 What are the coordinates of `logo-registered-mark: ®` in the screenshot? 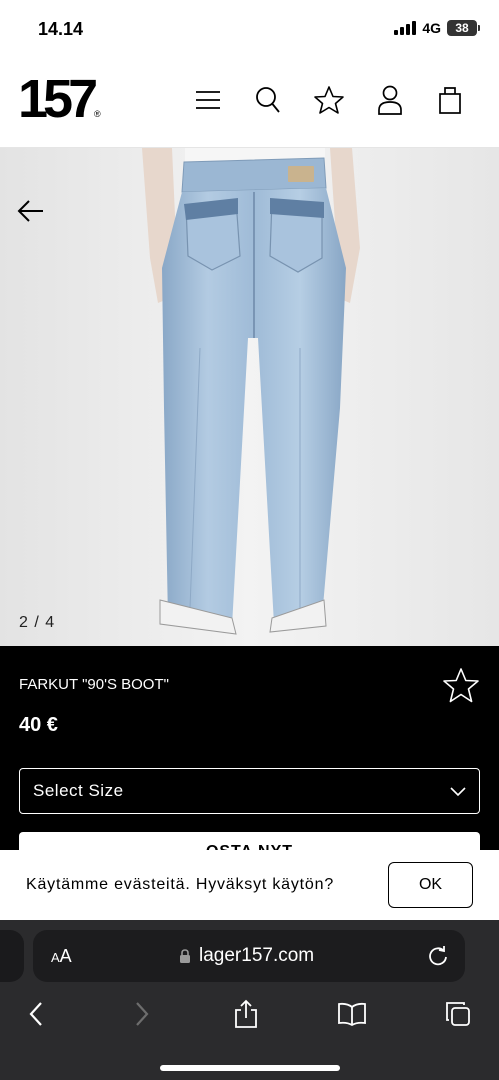 It's located at (97, 114).